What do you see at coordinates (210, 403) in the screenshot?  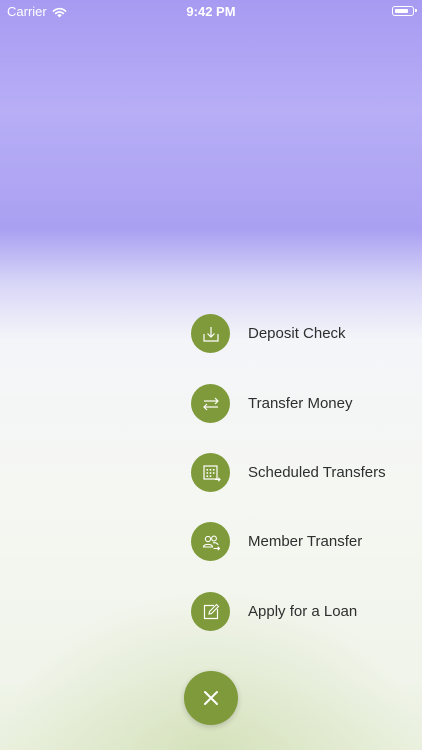 I see `transfer-arrows-icon` at bounding box center [210, 403].